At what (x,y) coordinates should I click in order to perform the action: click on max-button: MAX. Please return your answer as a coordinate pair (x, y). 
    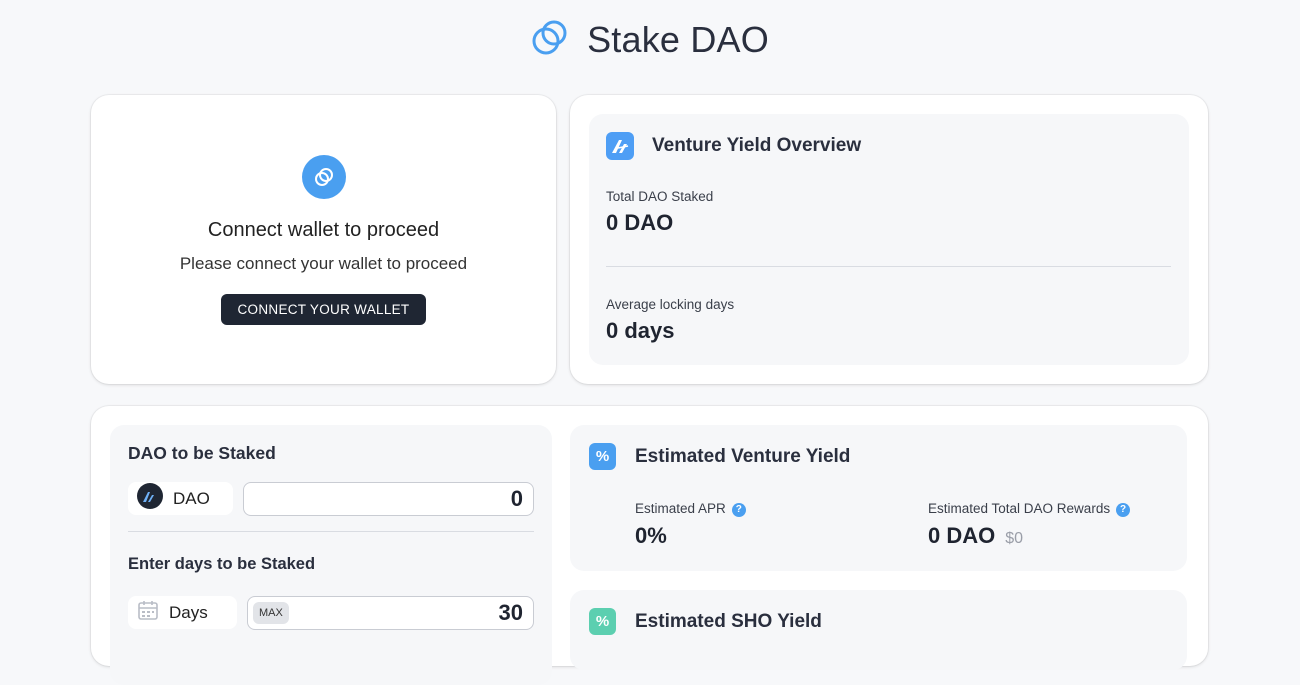
    Looking at the image, I should click on (271, 613).